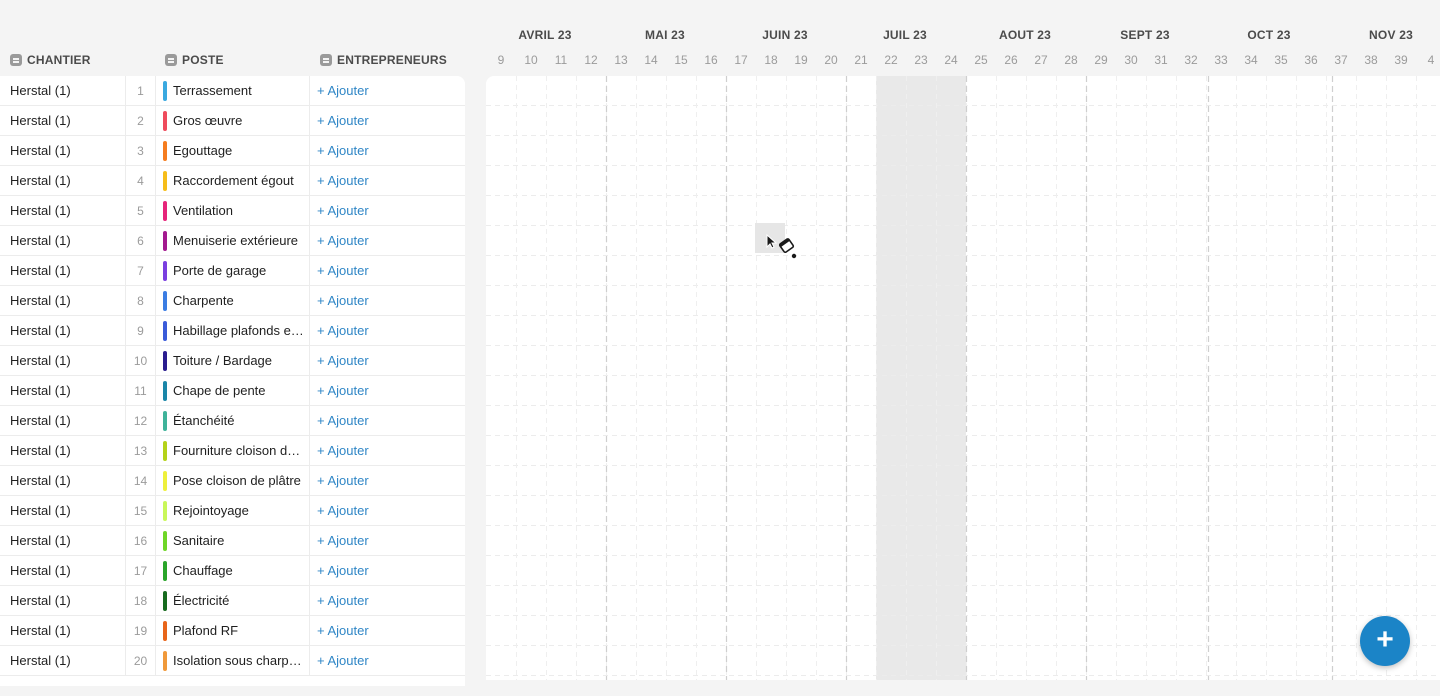 This screenshot has height=696, width=1440. I want to click on table-row: Herstal (1) 4 Raccordement égout + Ajouter, so click(232, 181).